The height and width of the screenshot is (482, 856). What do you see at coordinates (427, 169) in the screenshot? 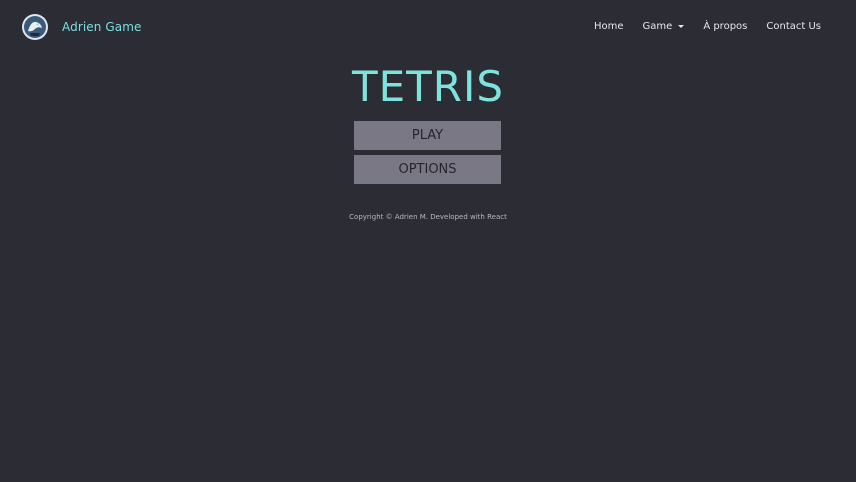
I see `options-button: OPTIONS` at bounding box center [427, 169].